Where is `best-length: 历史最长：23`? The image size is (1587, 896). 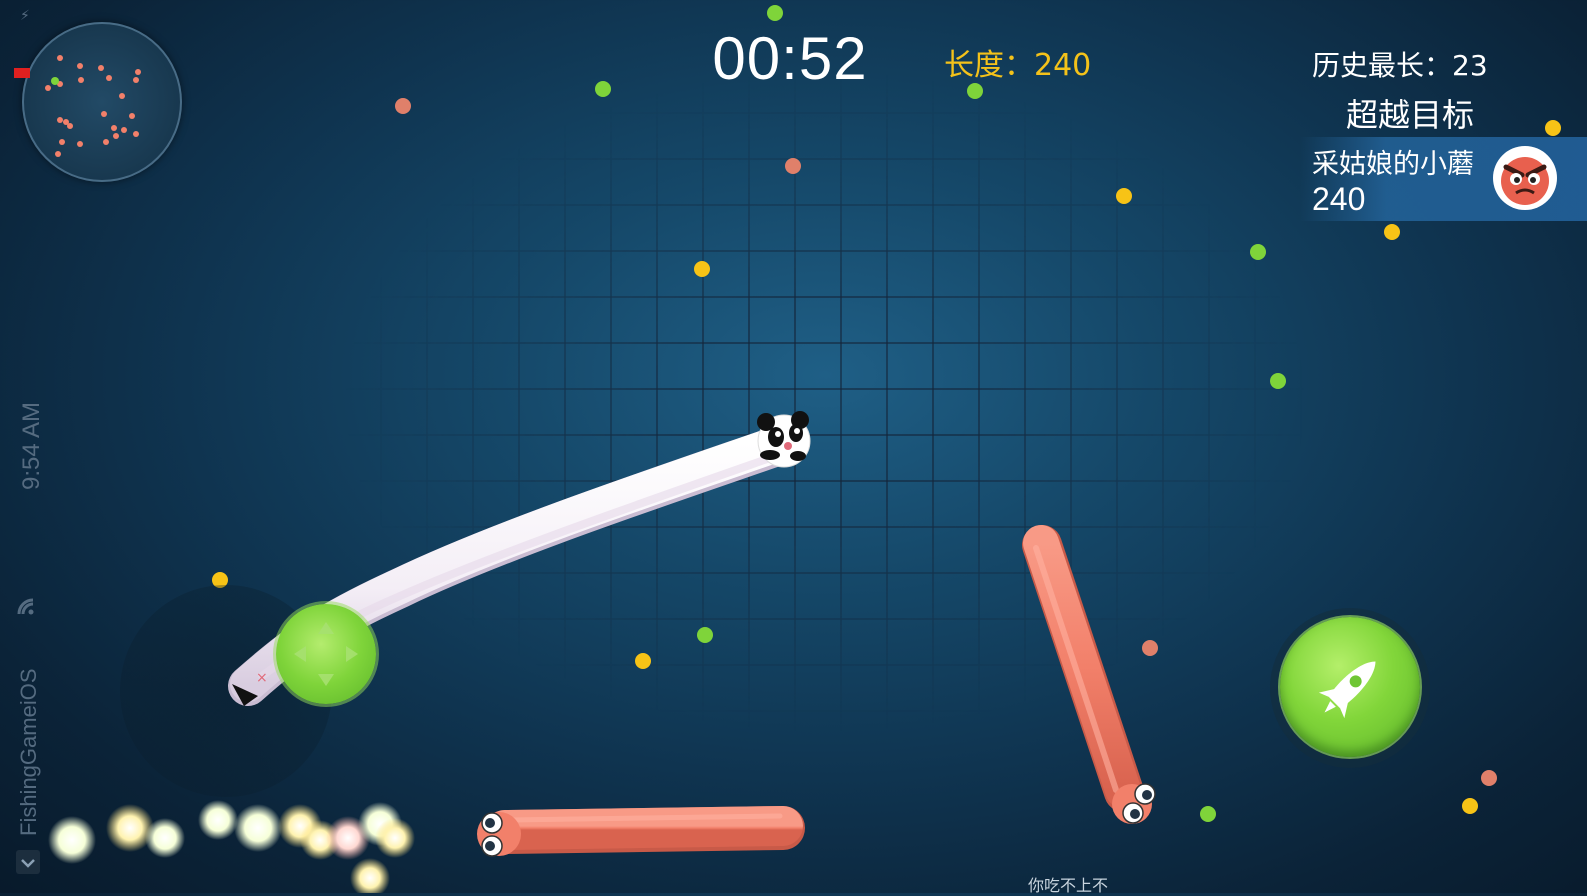 best-length: 历史最长：23 is located at coordinates (1400, 65).